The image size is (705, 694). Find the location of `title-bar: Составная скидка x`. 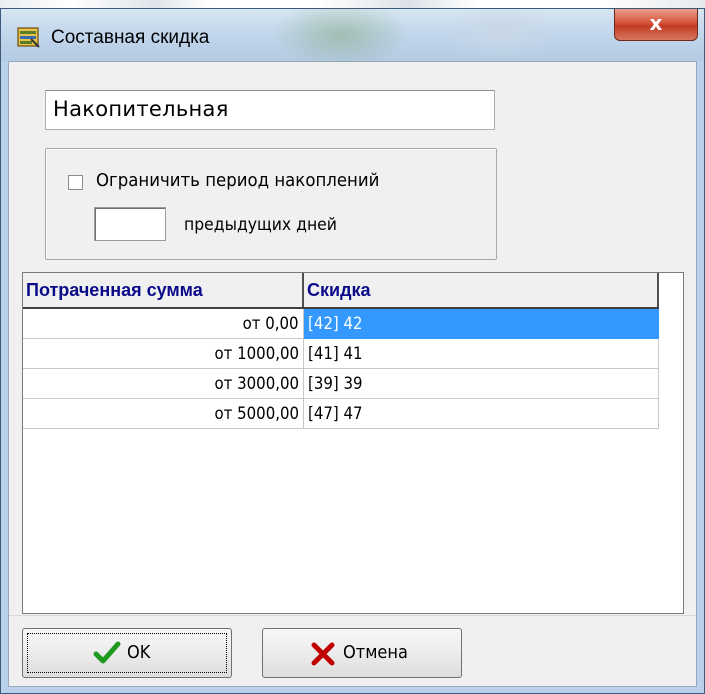

title-bar: Составная скидка x is located at coordinates (352, 35).